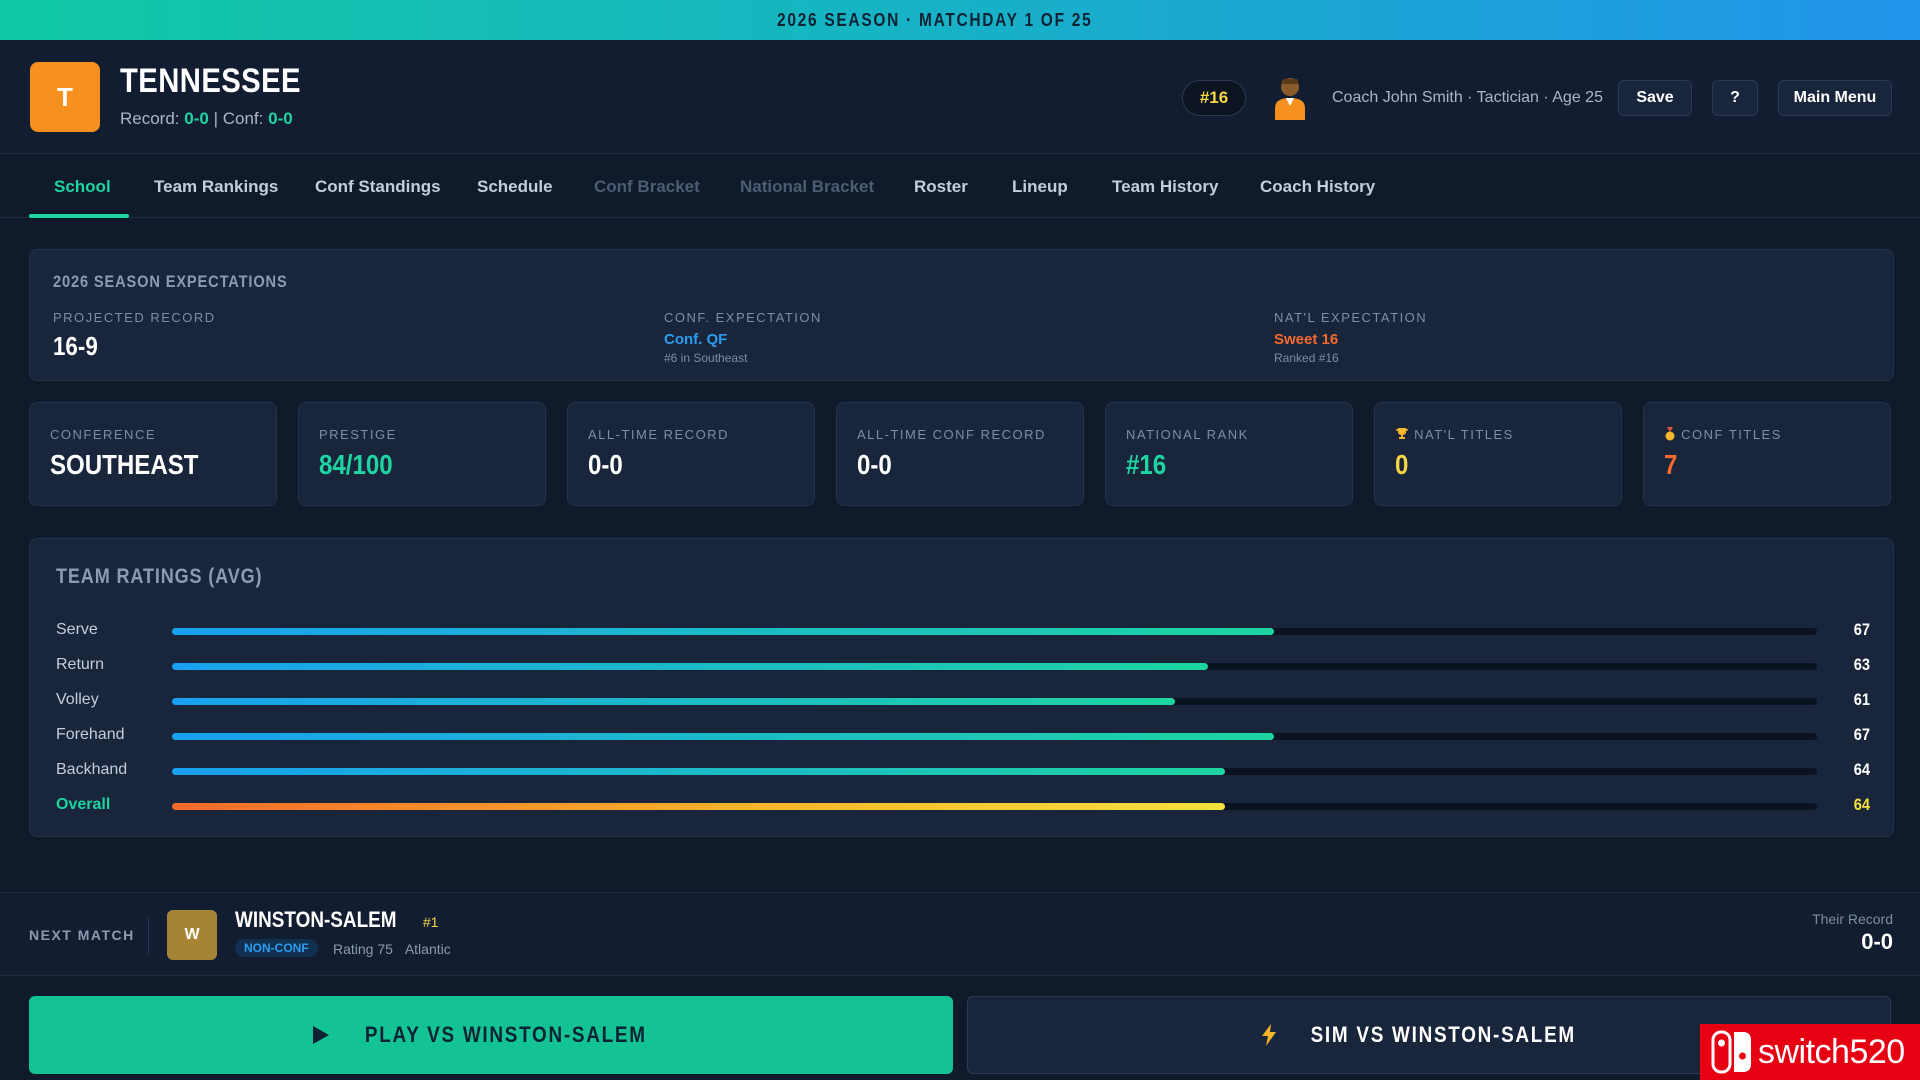 This screenshot has height=1080, width=1920. I want to click on stat-label: ALL-TIME CONF RECORD, so click(951, 434).